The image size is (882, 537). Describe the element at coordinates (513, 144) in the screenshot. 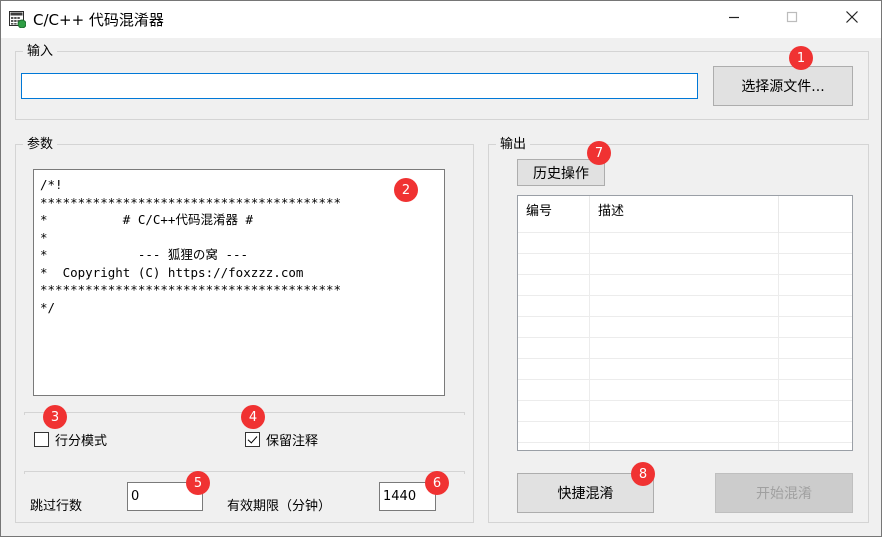

I see `output-group-label: 输出` at that location.